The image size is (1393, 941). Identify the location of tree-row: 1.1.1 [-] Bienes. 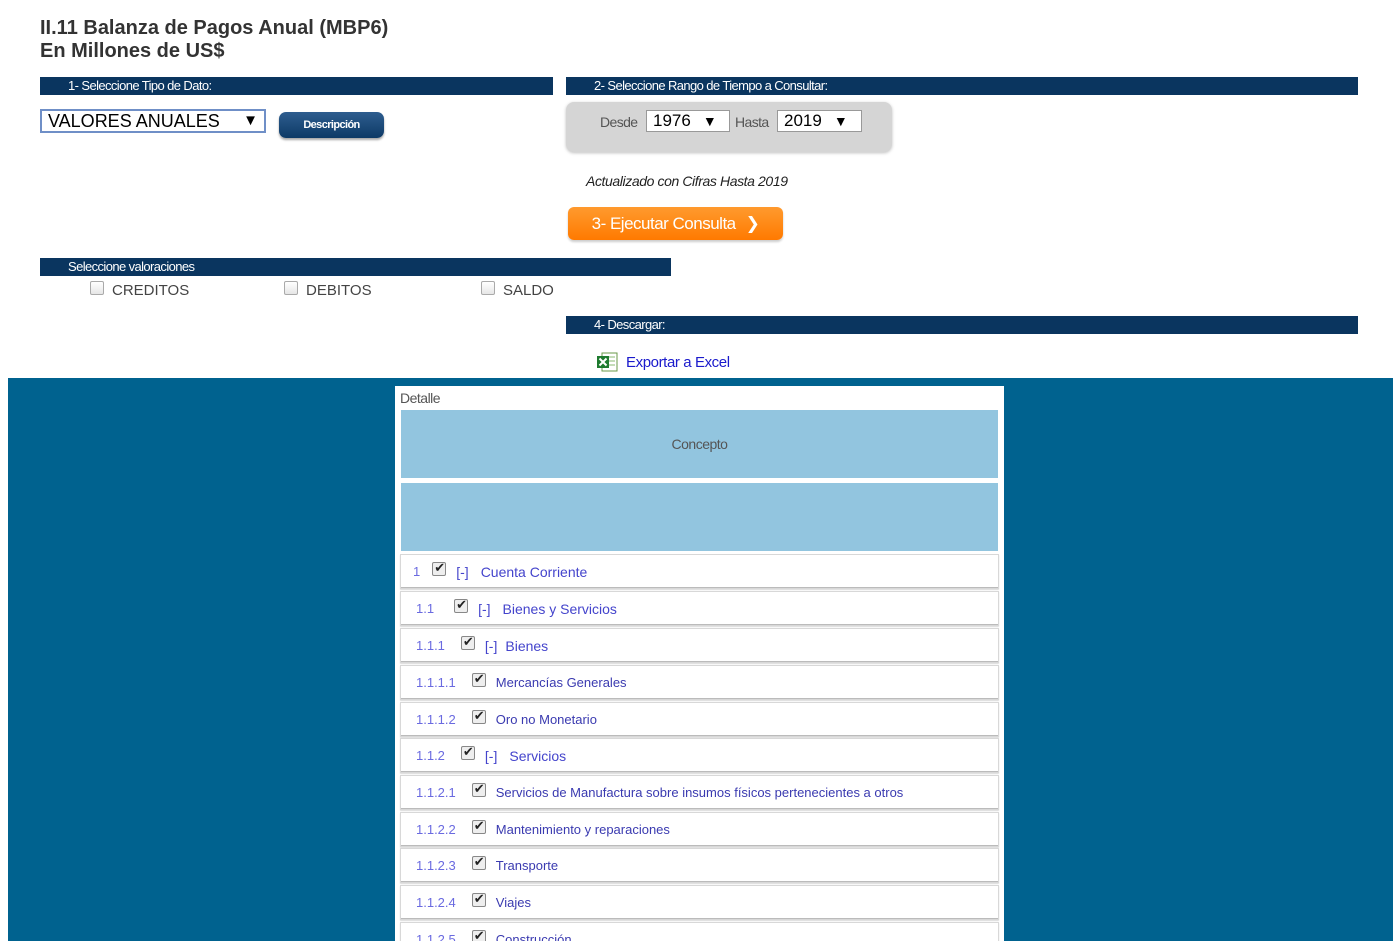
(699, 645).